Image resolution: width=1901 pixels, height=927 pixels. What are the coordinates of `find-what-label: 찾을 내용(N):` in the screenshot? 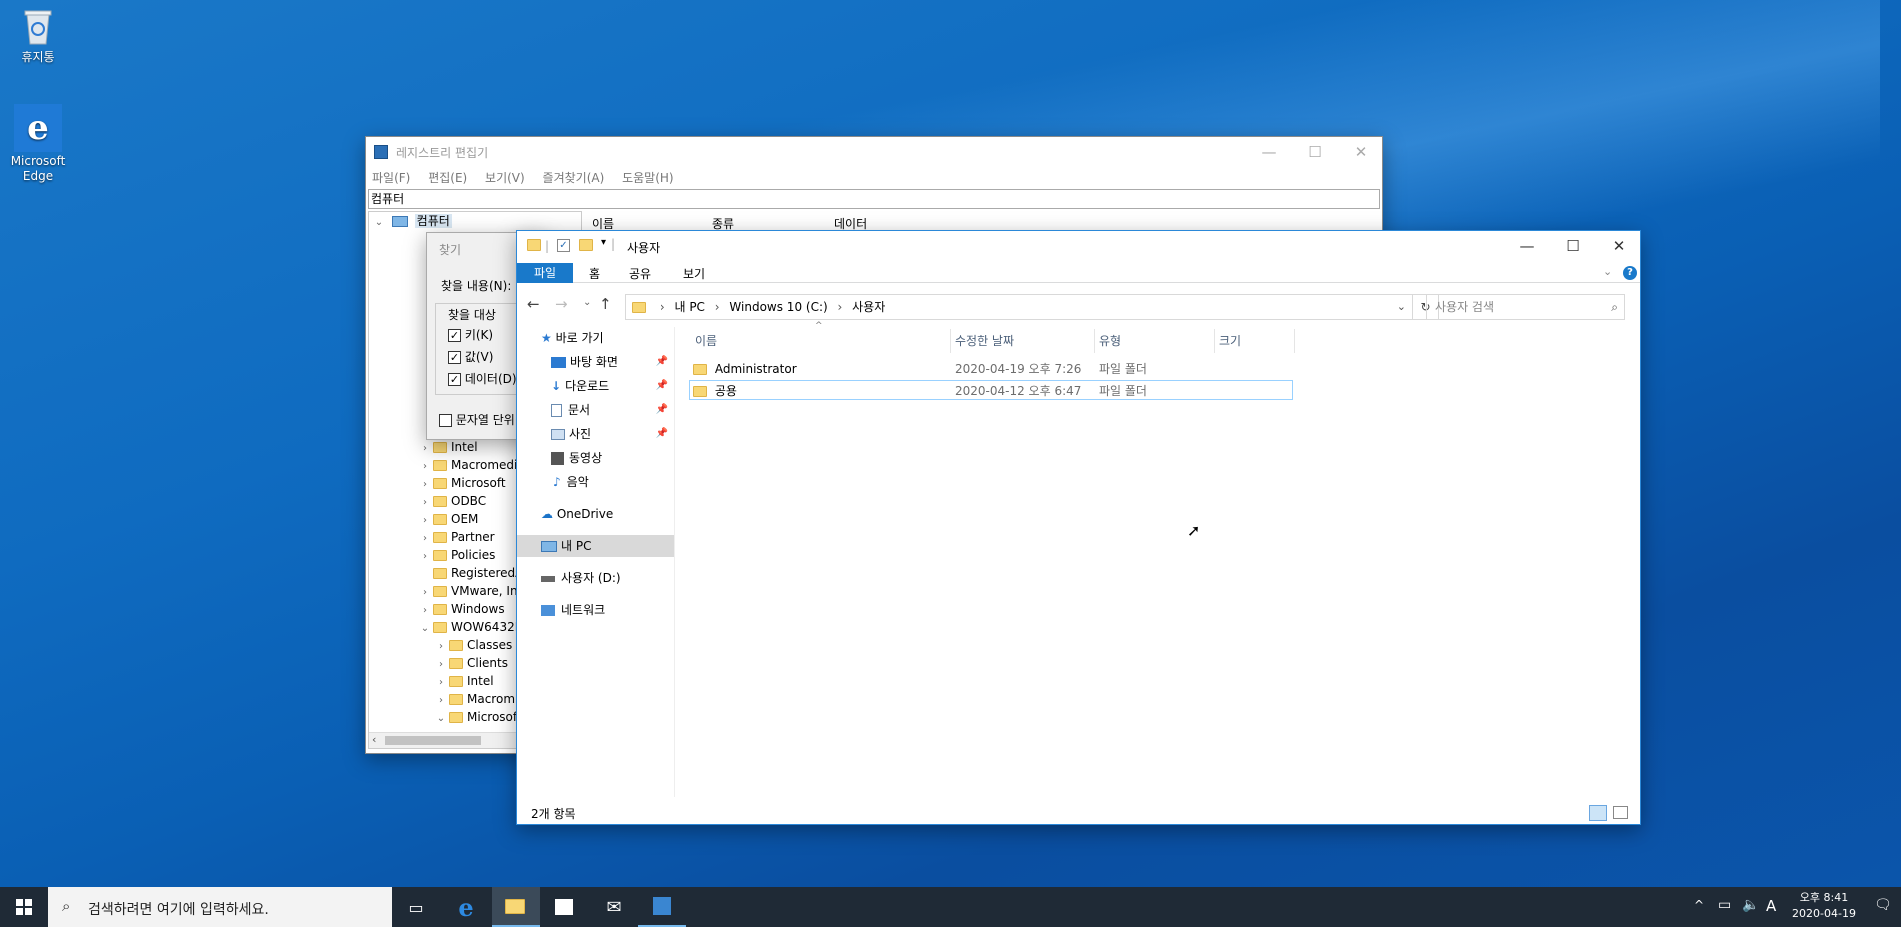 It's located at (476, 286).